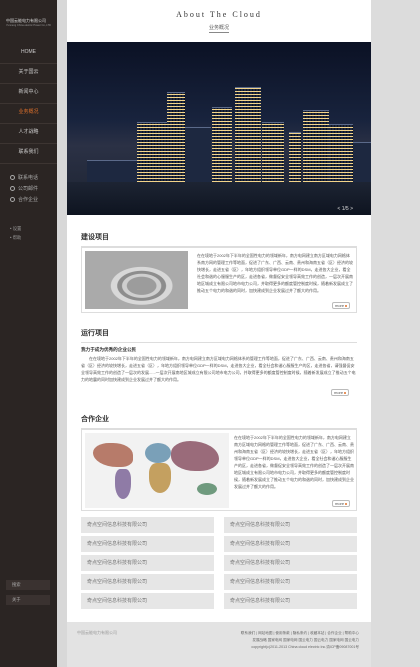 This screenshot has height=667, width=420. Describe the element at coordinates (32, 239) in the screenshot. I see `mini-help: • 帮助` at that location.